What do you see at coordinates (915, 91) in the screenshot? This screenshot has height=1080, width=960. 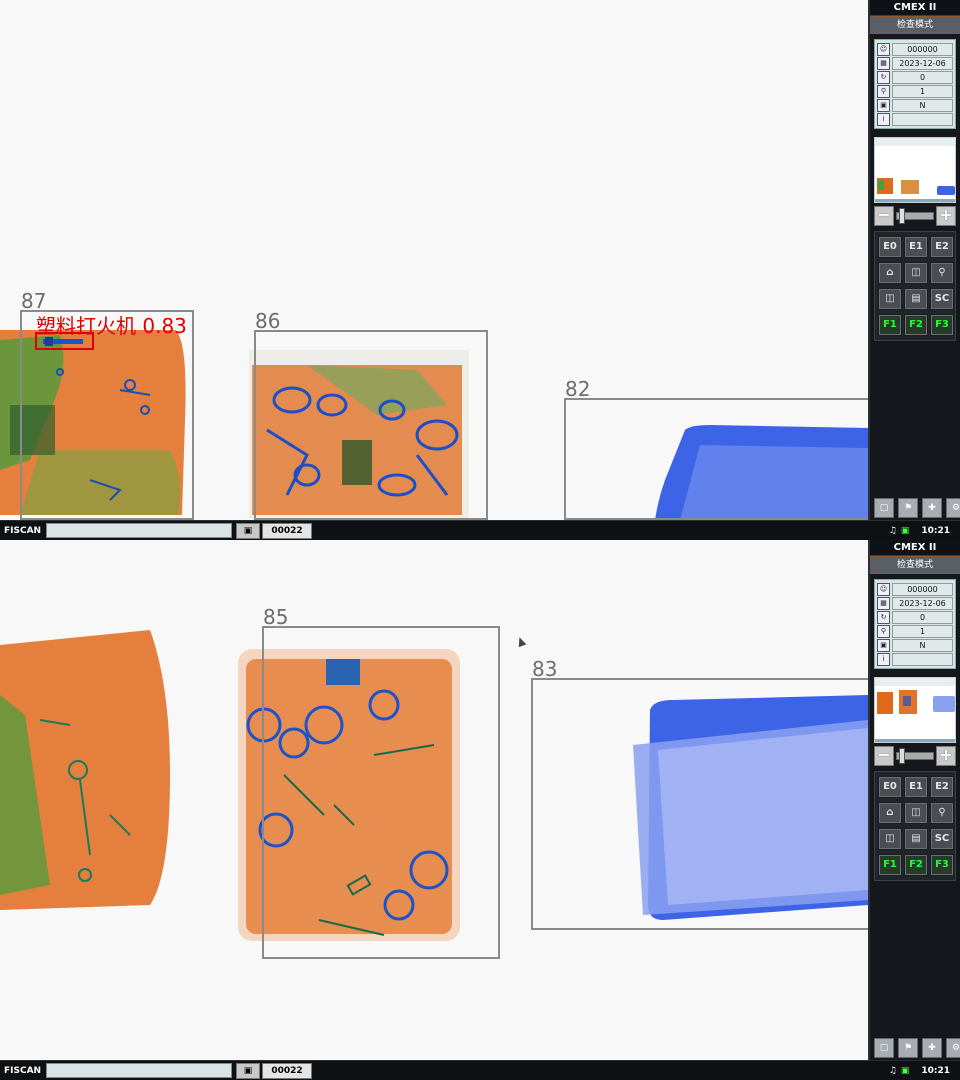 I see `info-row-zoom: ⚲ 1` at bounding box center [915, 91].